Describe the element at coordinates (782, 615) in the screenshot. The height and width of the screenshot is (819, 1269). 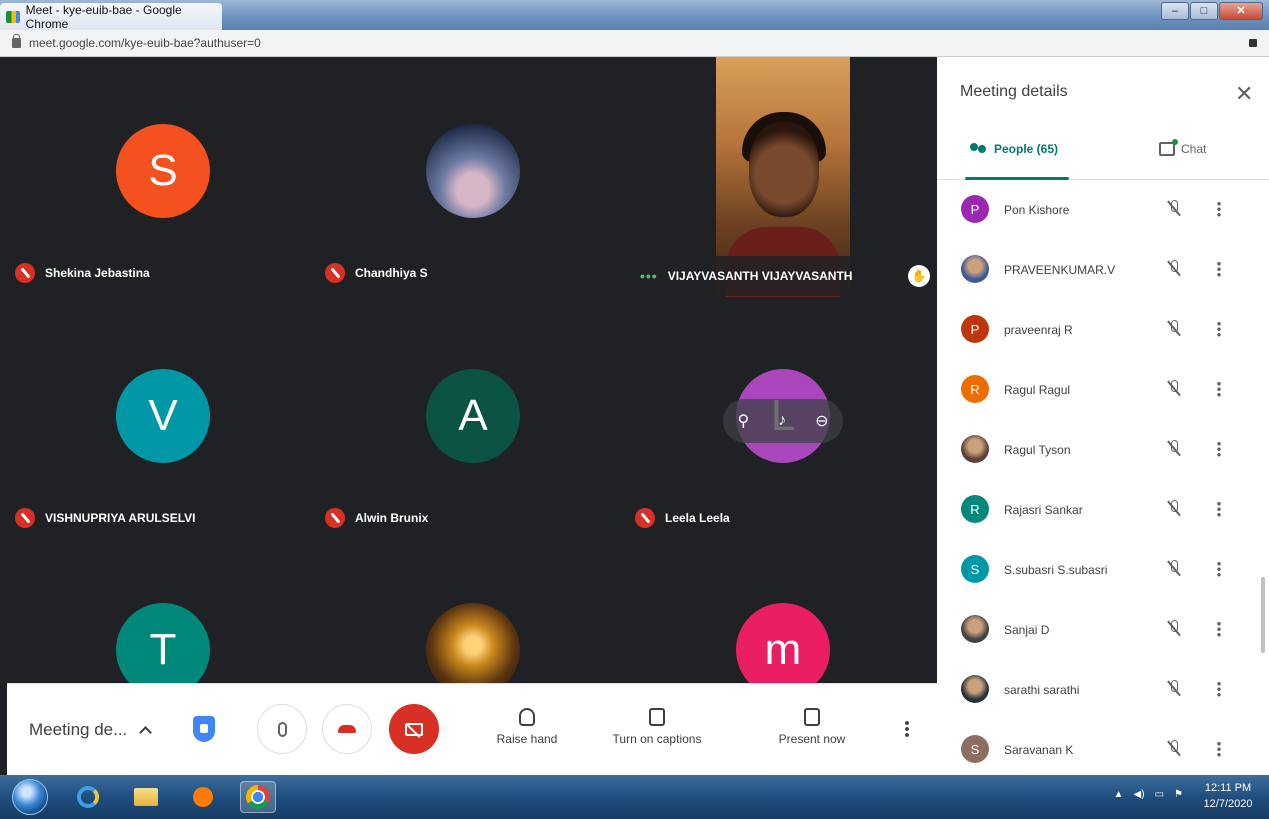
I see `participant-tile: m` at that location.